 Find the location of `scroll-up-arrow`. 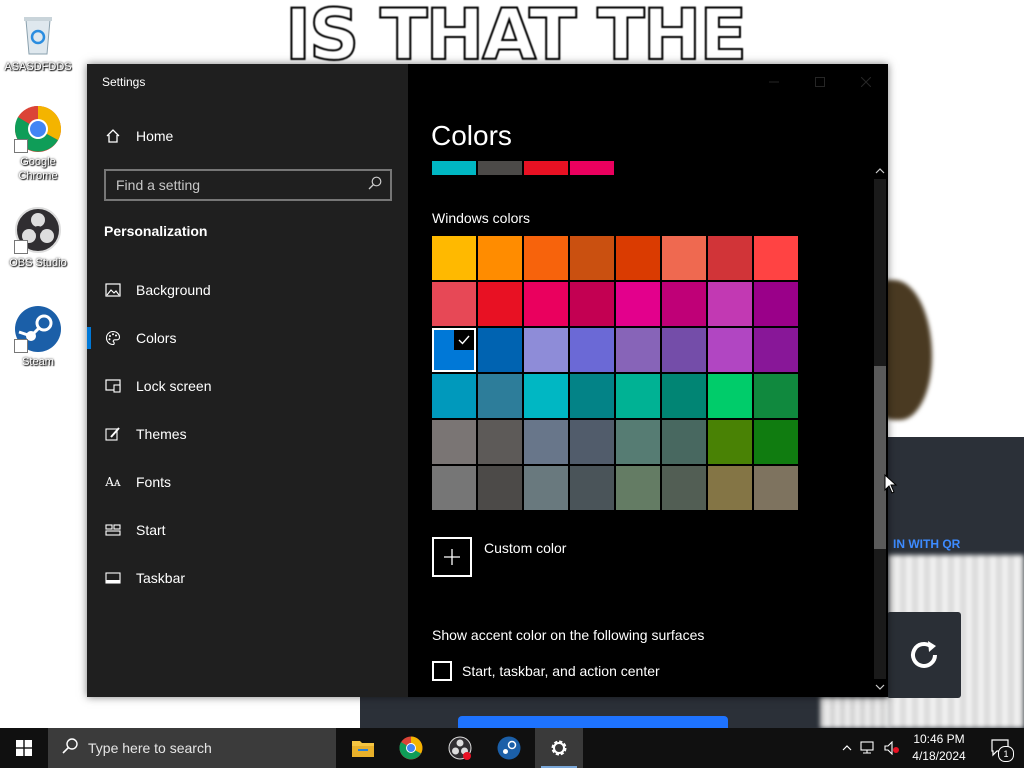

scroll-up-arrow is located at coordinates (880, 171).